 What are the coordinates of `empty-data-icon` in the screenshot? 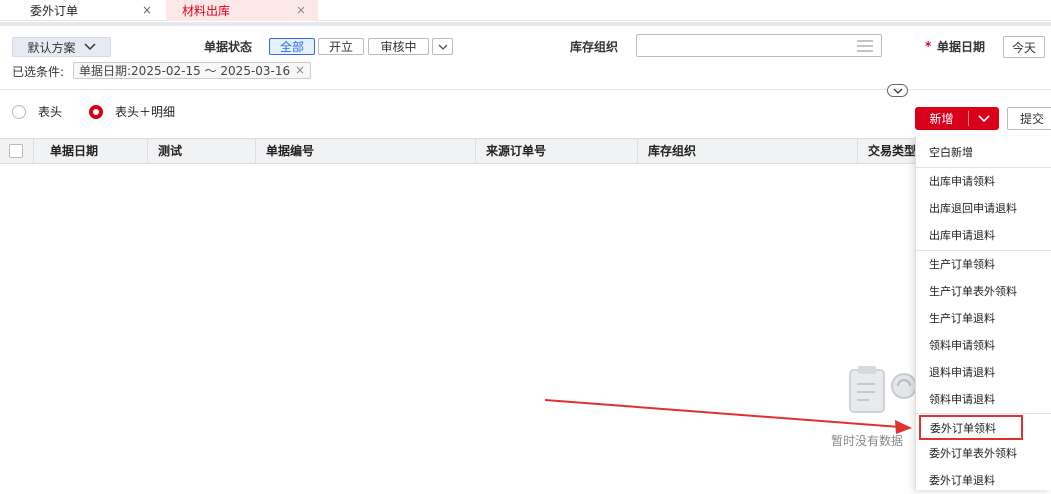 It's located at (883, 389).